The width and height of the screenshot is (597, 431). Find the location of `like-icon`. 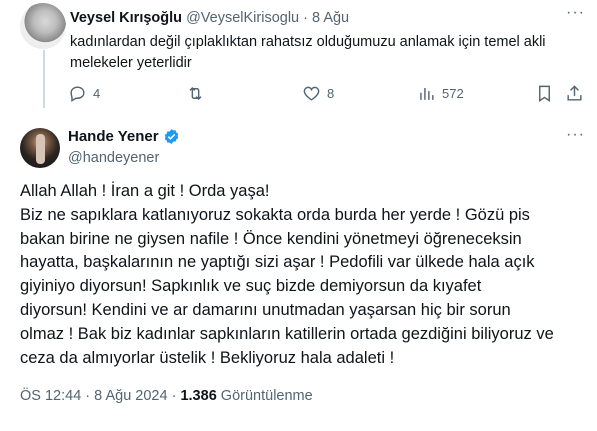

like-icon is located at coordinates (311, 93).